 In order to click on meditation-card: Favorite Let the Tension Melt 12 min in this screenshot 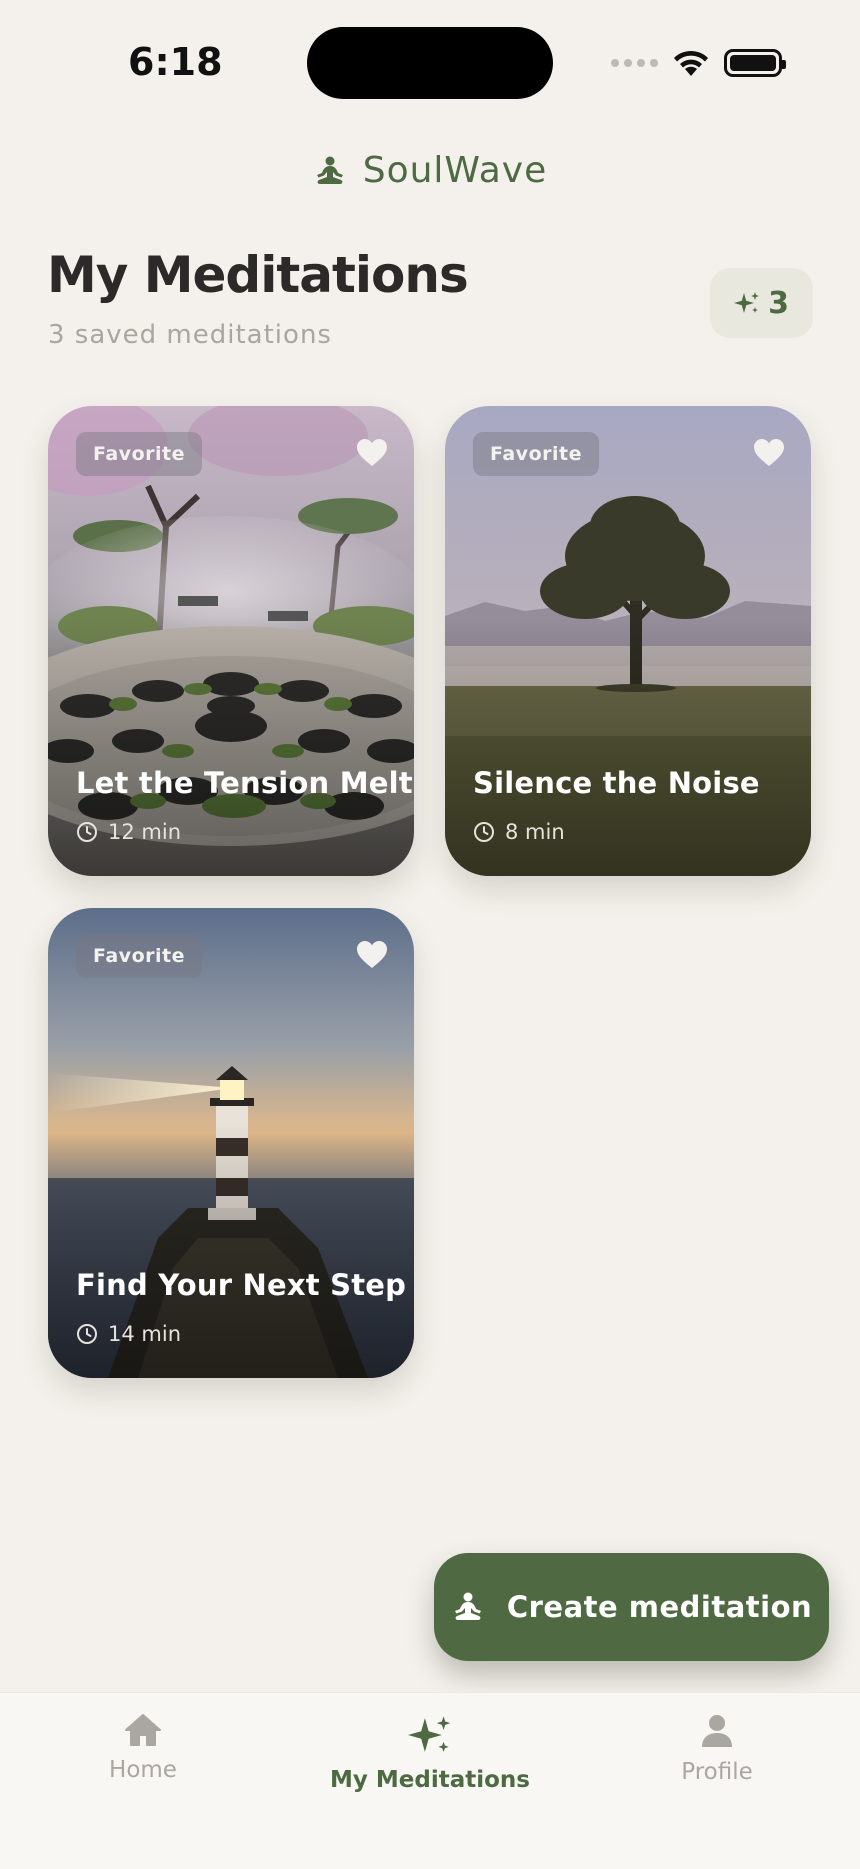, I will do `click(231, 641)`.